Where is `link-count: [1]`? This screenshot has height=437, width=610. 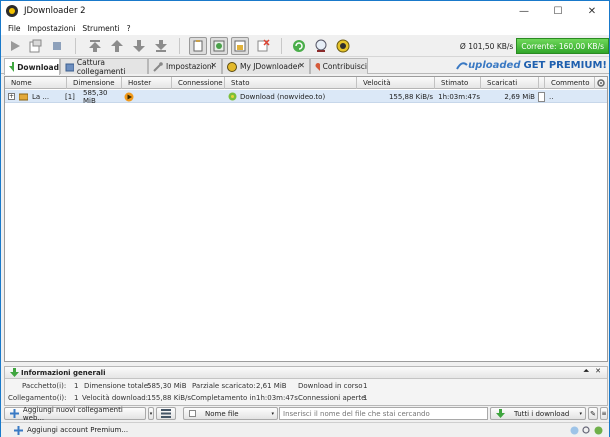 link-count: [1] is located at coordinates (70, 96).